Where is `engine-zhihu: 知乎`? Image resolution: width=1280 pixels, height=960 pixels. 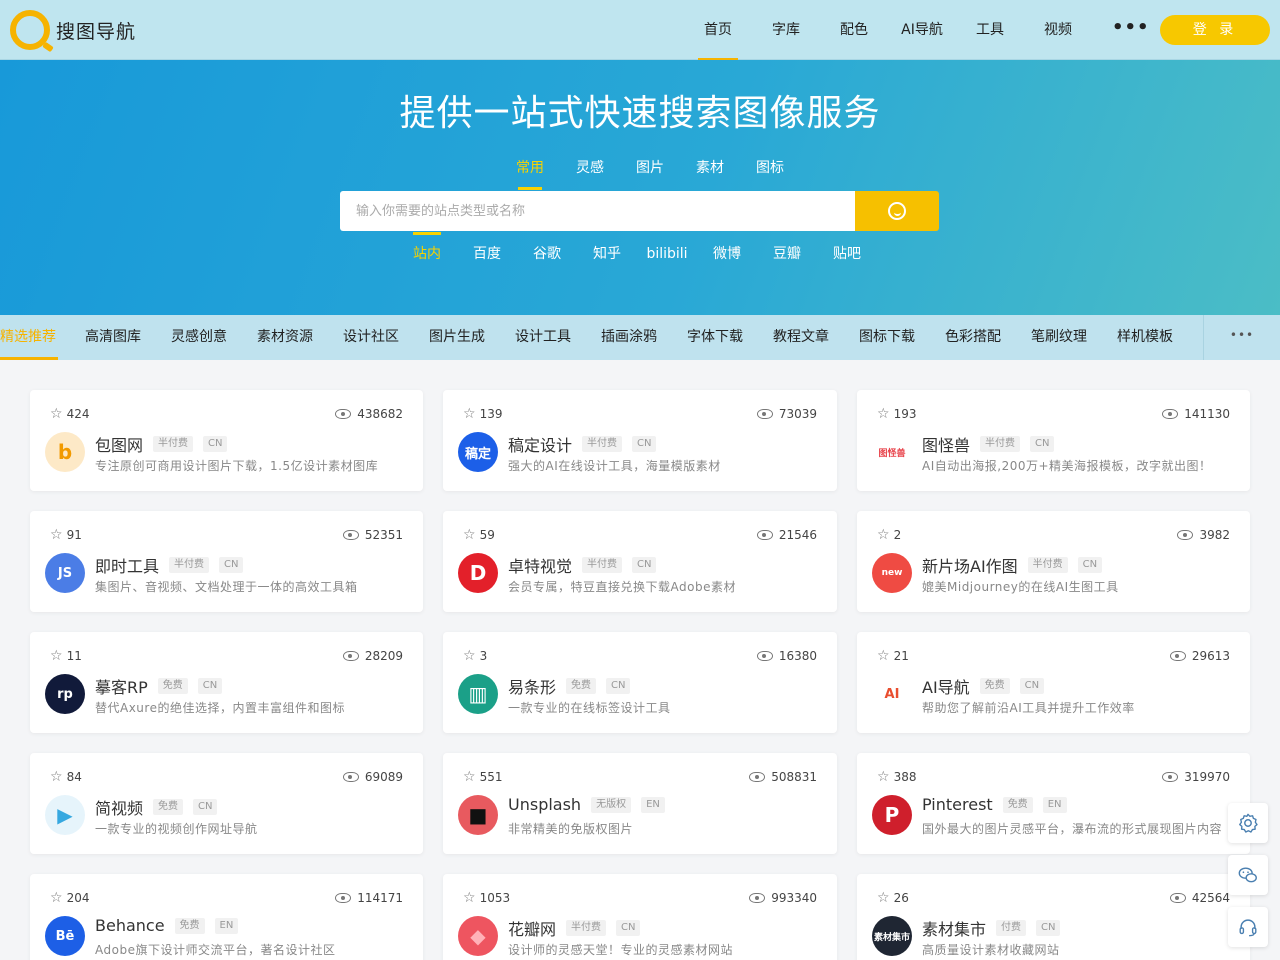
engine-zhihu: 知乎 is located at coordinates (607, 256).